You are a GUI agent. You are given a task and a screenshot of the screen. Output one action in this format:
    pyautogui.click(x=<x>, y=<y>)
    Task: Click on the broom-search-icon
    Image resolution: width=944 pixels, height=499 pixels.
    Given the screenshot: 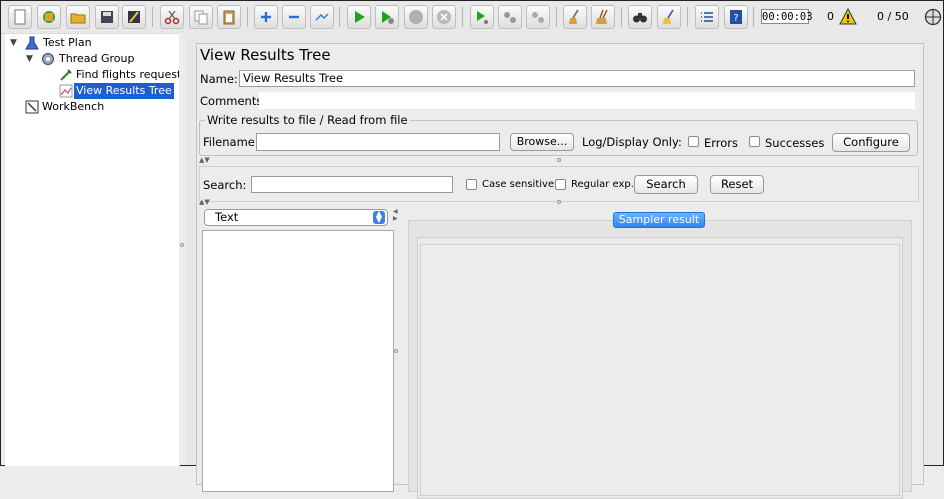 What is the action you would take?
    pyautogui.click(x=668, y=16)
    